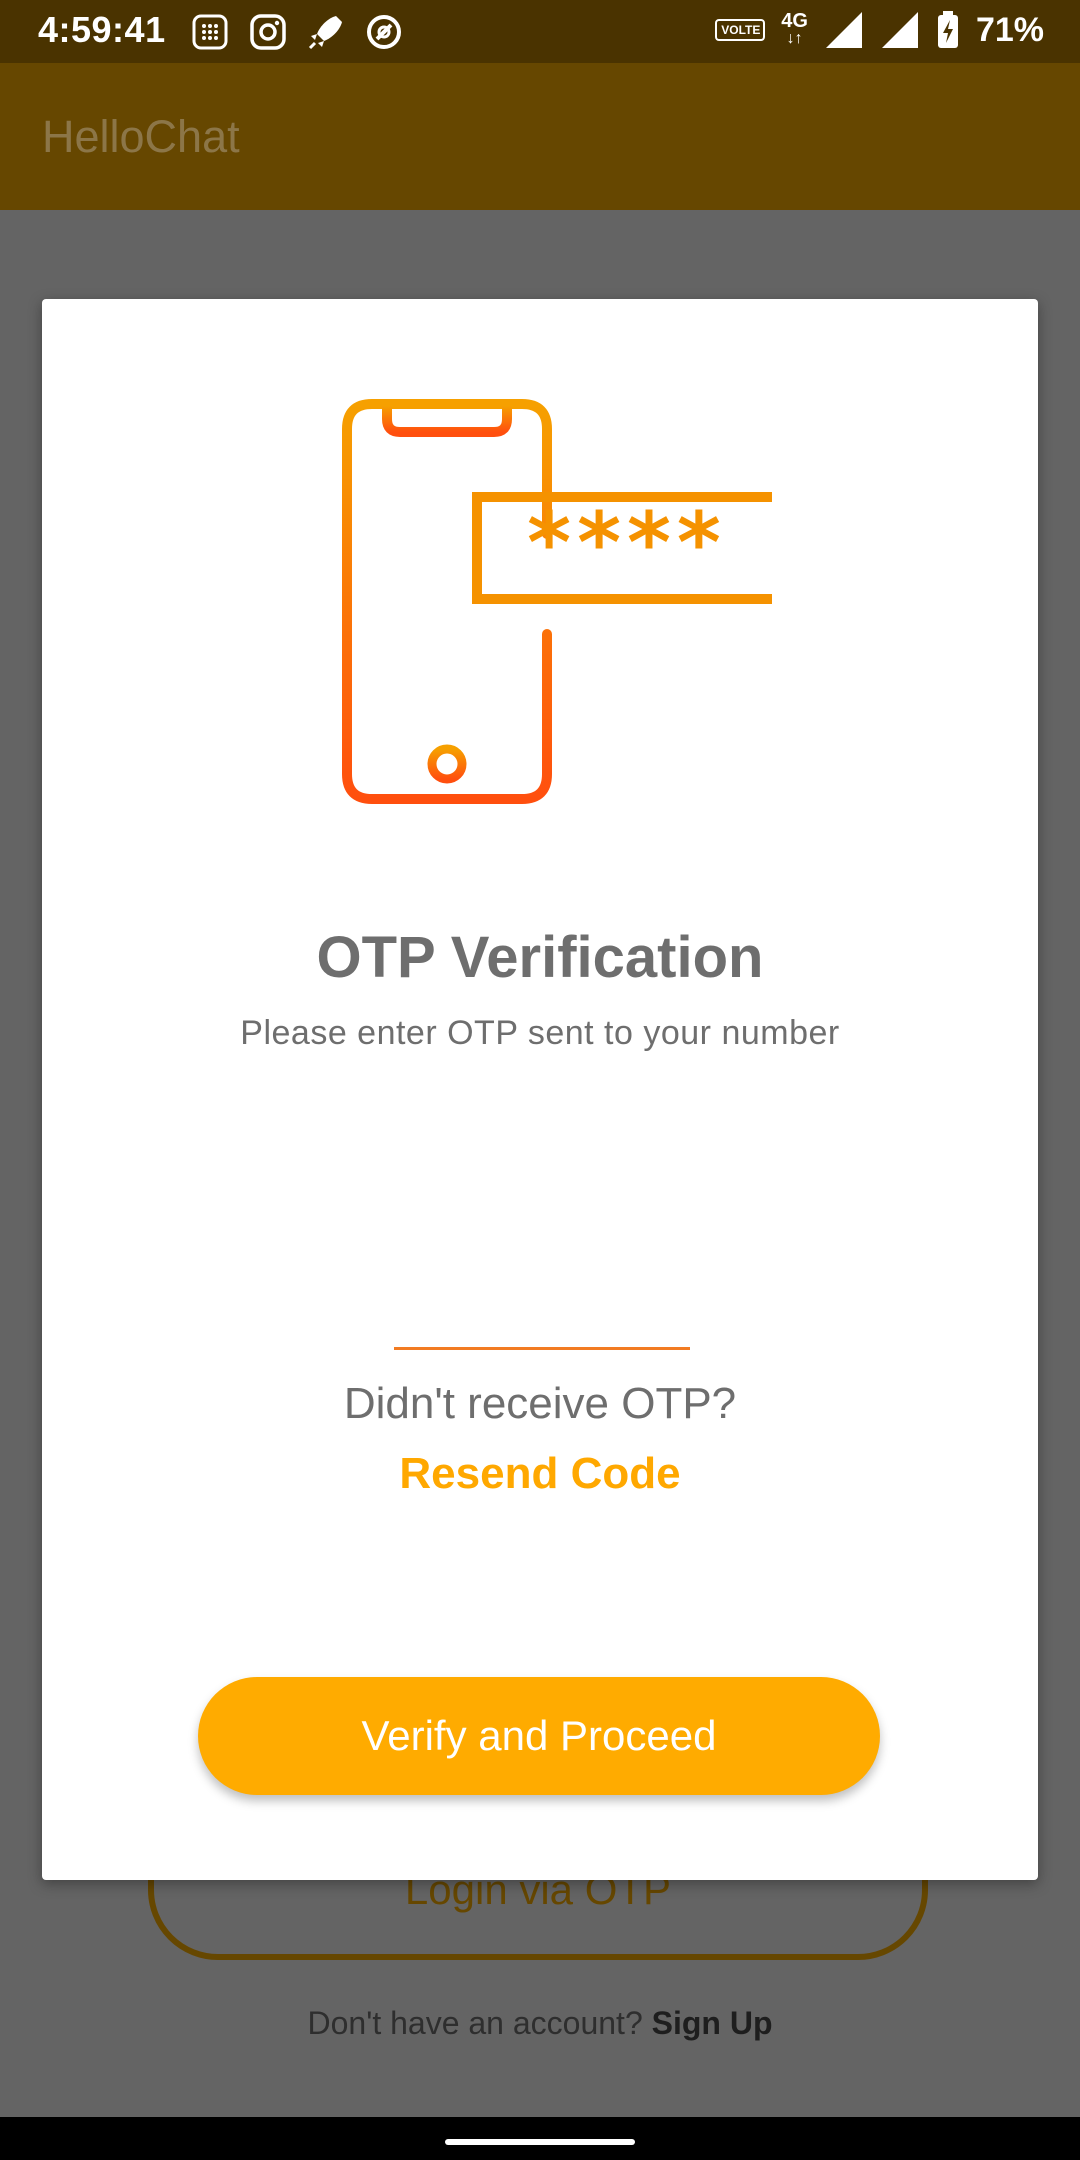 This screenshot has height=2160, width=1080. I want to click on verify-and-proceed-button: Verify and Proceed, so click(539, 1736).